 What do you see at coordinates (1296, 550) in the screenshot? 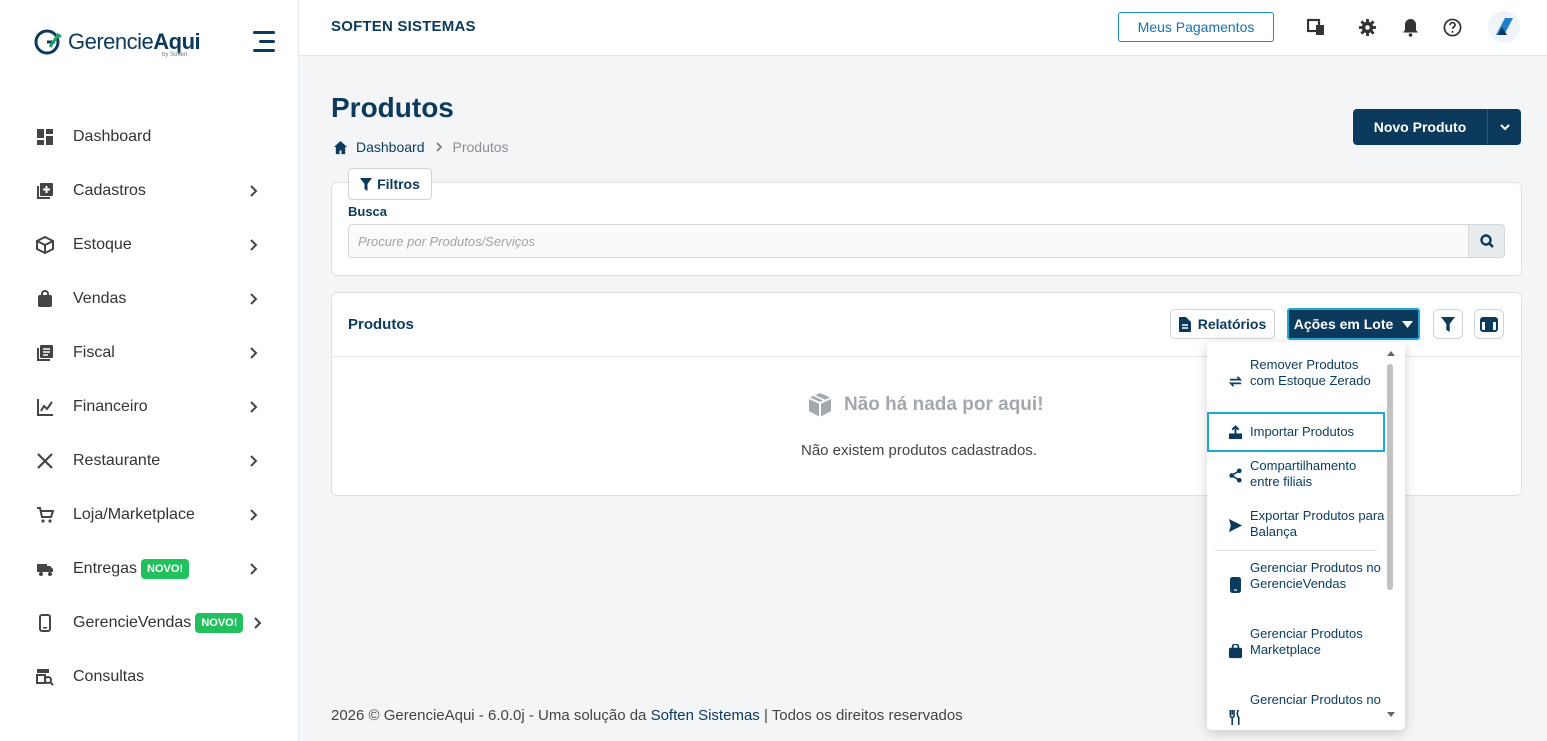
I see `menu-divider` at bounding box center [1296, 550].